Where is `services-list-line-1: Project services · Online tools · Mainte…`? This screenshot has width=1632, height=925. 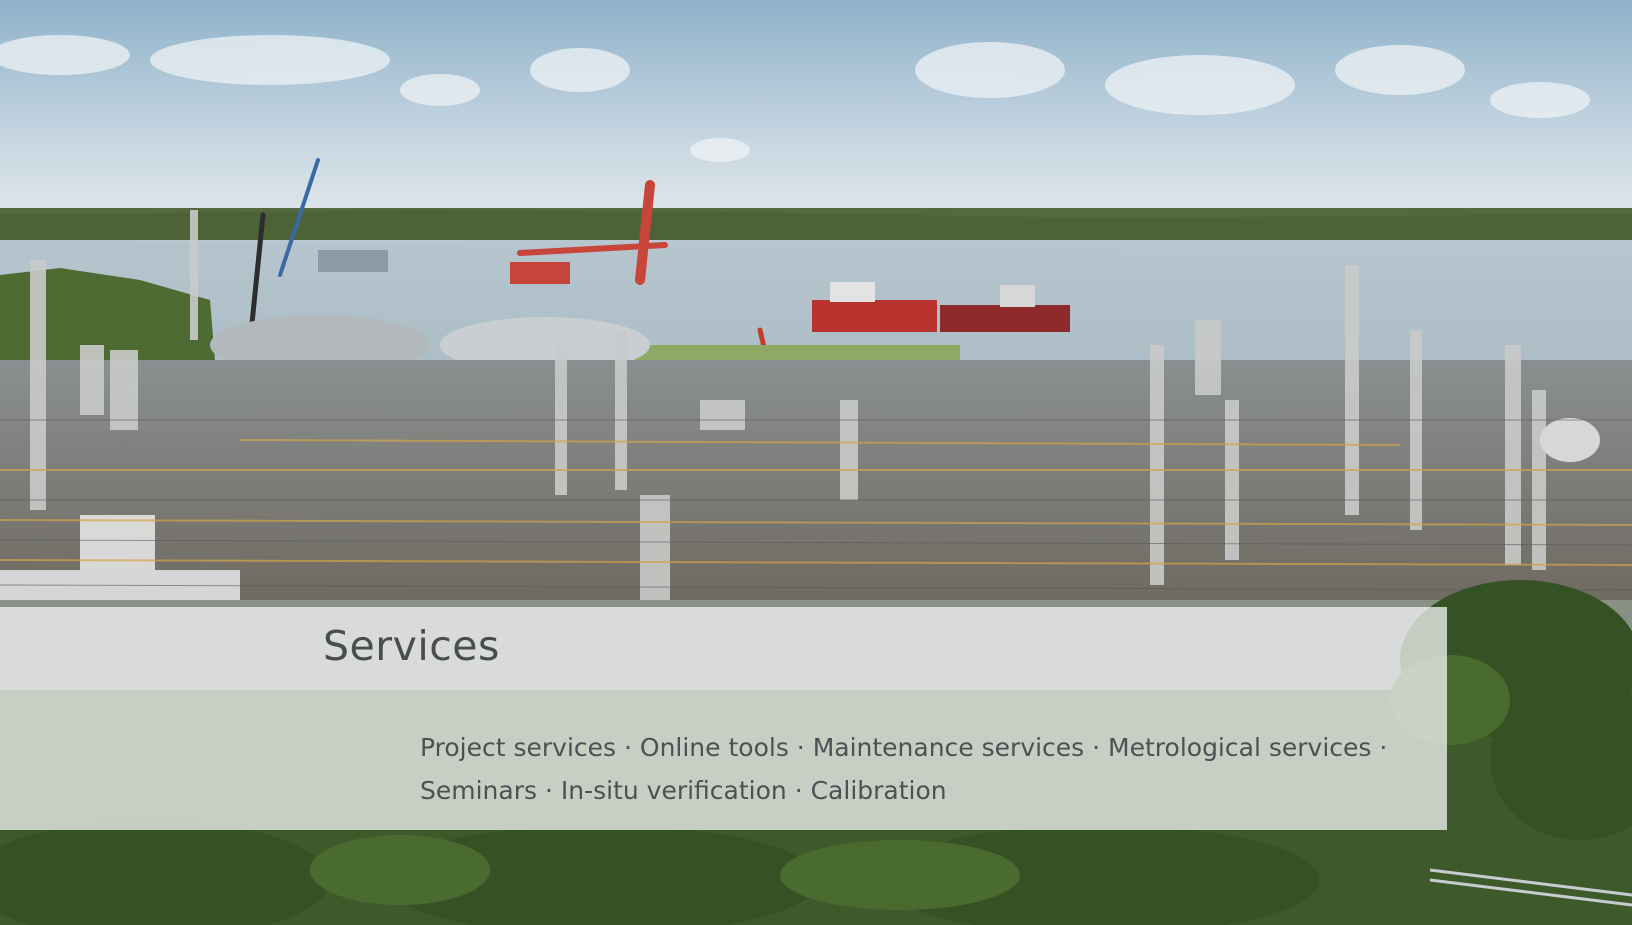 services-list-line-1: Project services · Online tools · Mainte… is located at coordinates (904, 747).